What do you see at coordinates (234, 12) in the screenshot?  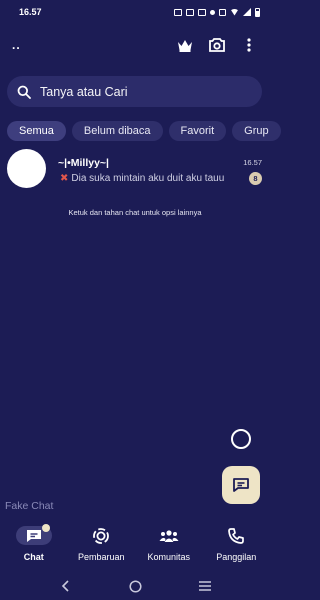 I see `wifi-icon` at bounding box center [234, 12].